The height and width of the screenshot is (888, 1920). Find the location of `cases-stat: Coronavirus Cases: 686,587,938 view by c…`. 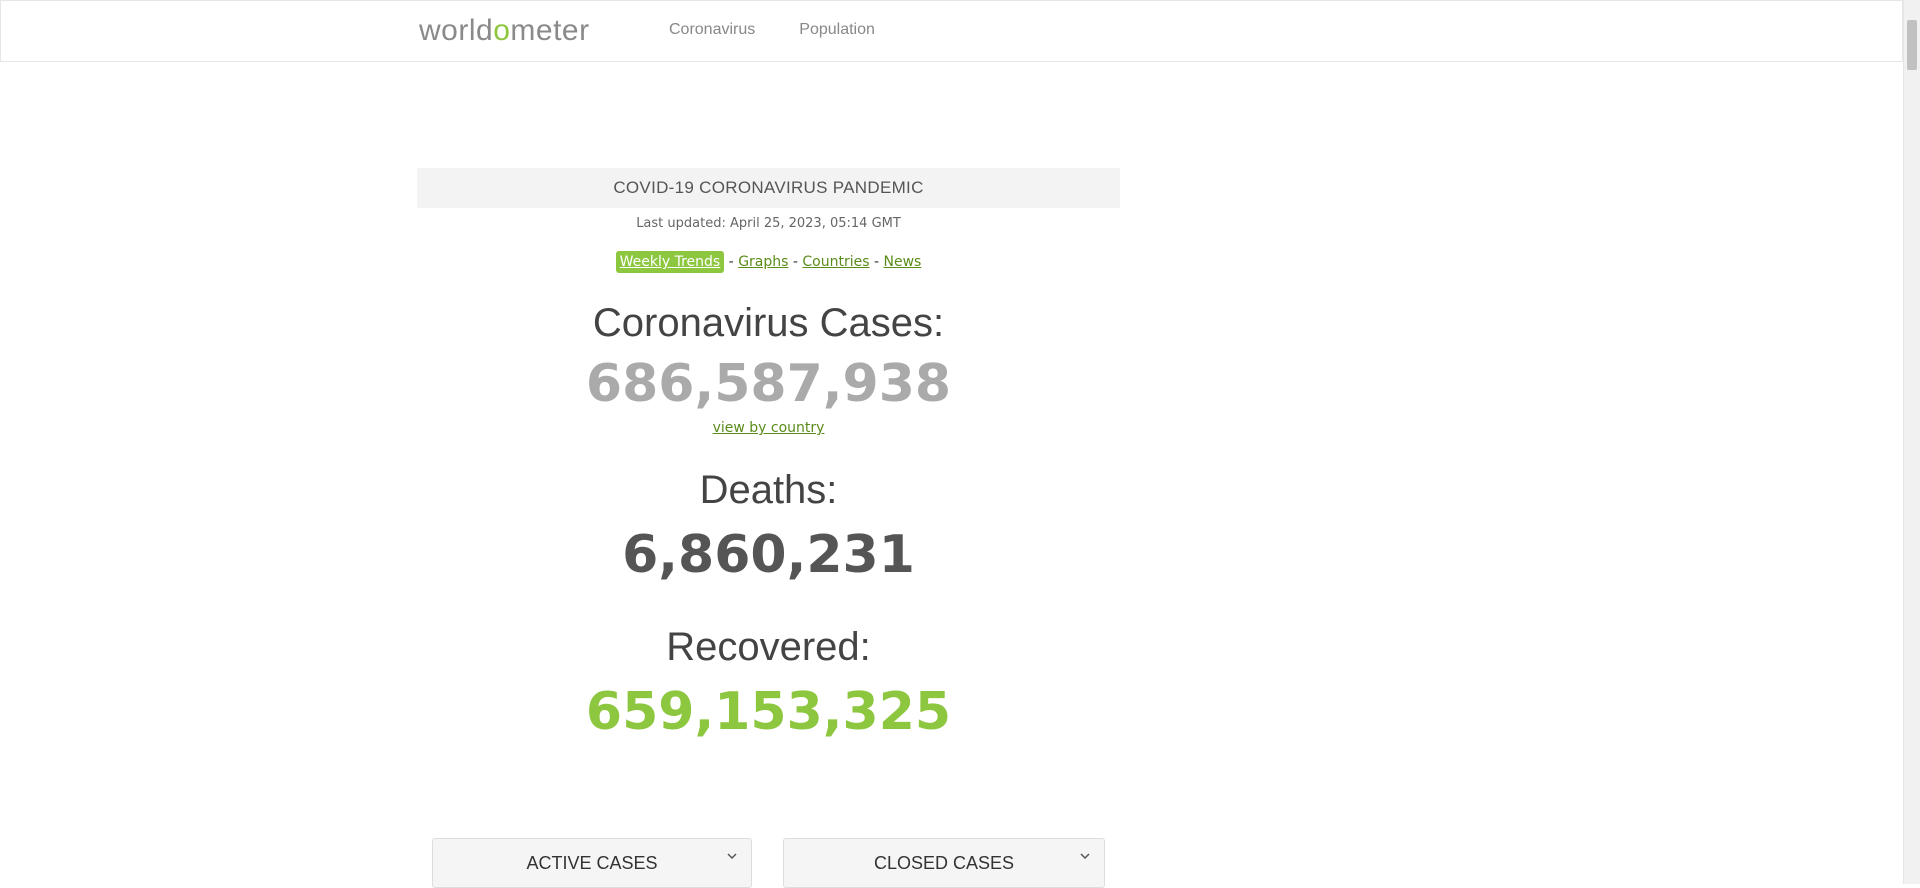

cases-stat: Coronavirus Cases: 686,587,938 view by c… is located at coordinates (768, 368).